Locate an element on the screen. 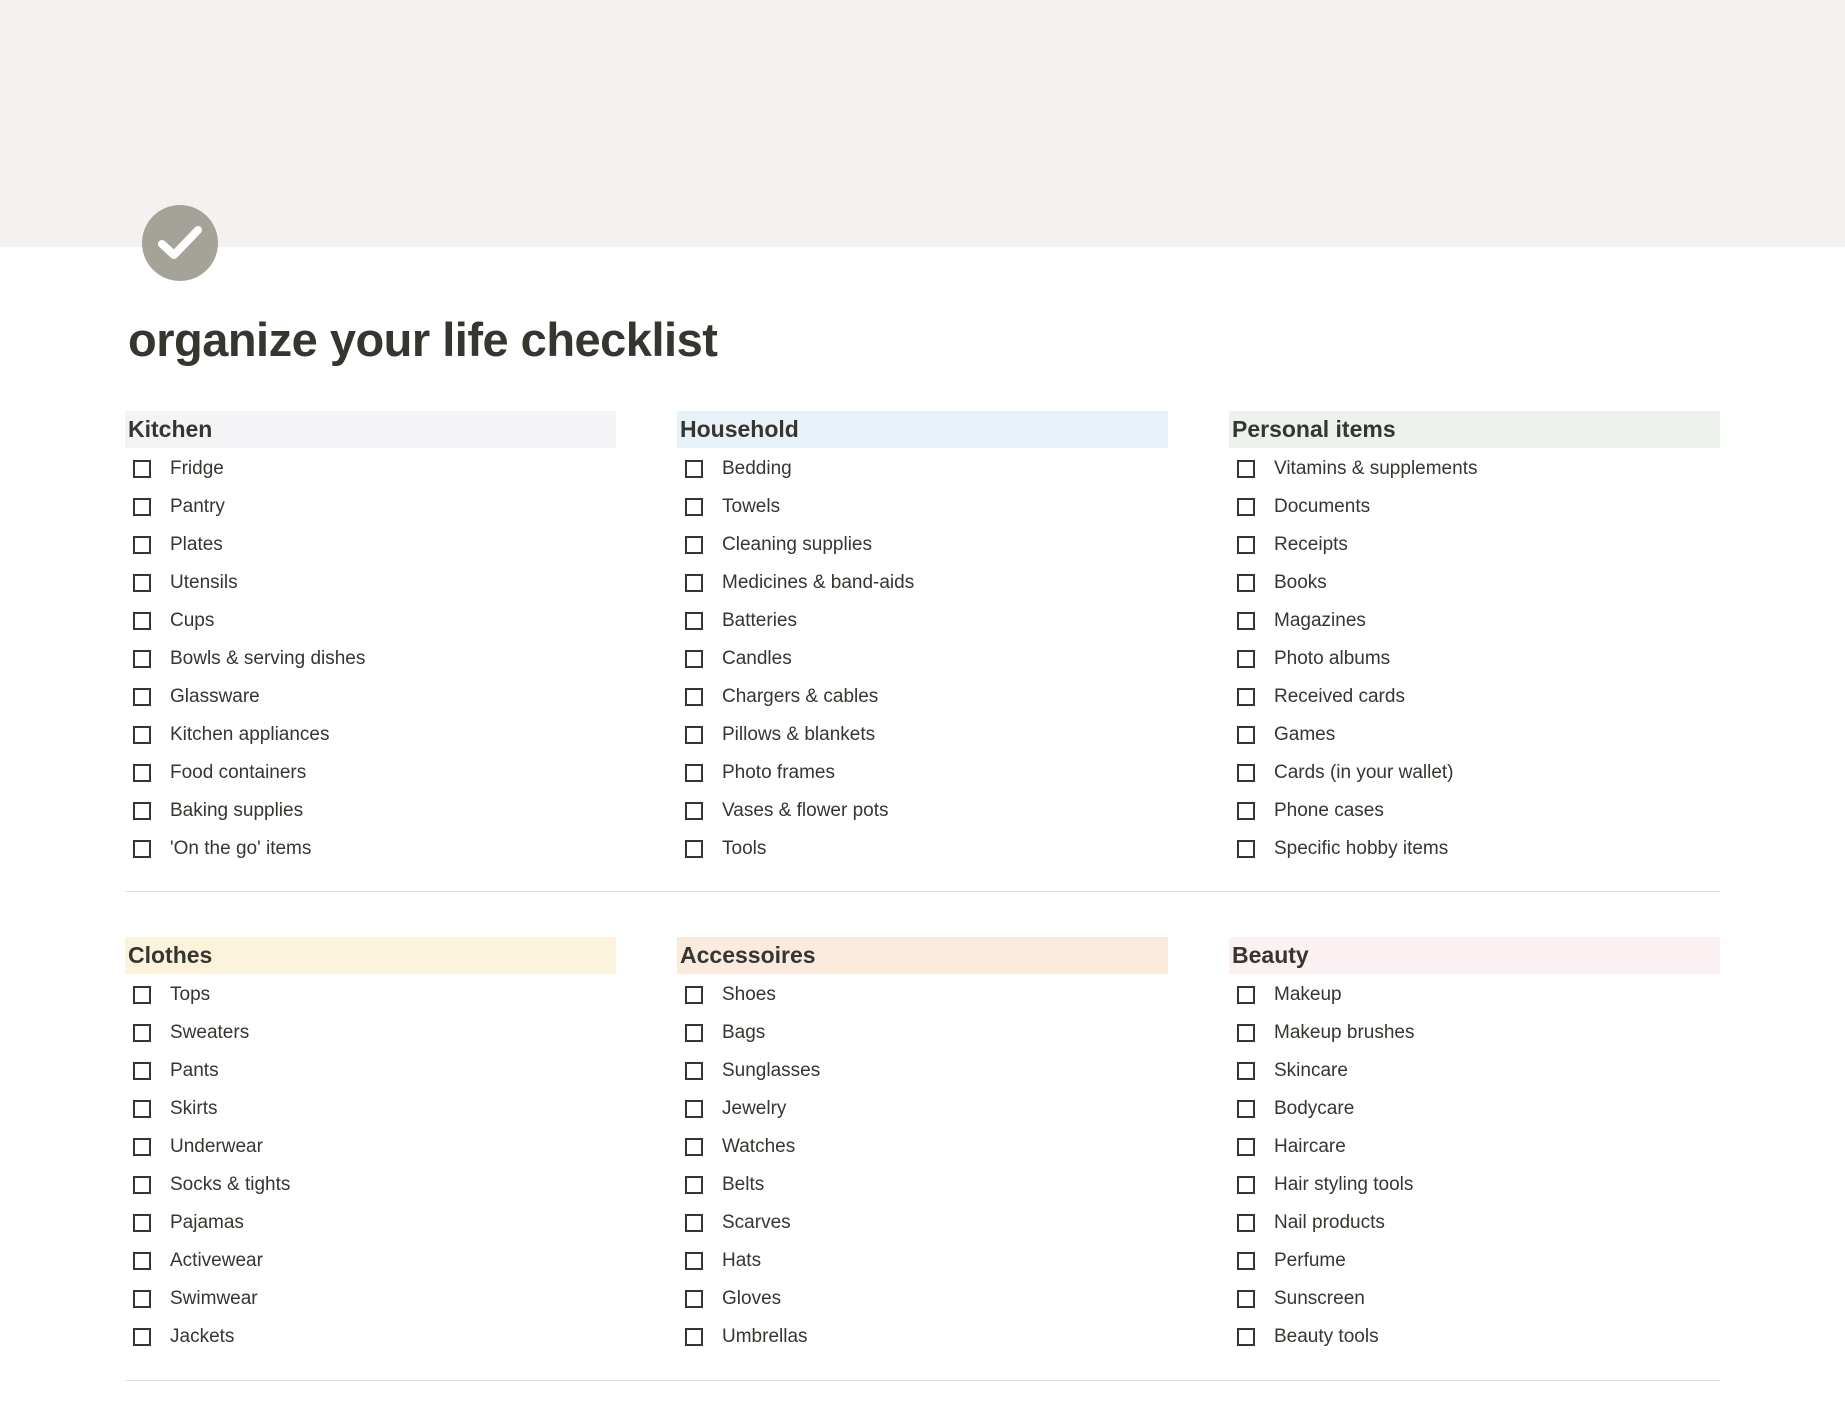 The height and width of the screenshot is (1414, 1845). checklist-item: Skincare is located at coordinates (1474, 1071).